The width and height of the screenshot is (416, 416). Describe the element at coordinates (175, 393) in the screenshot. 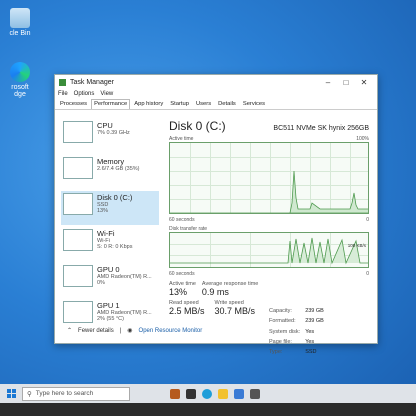

I see `app-icon` at that location.